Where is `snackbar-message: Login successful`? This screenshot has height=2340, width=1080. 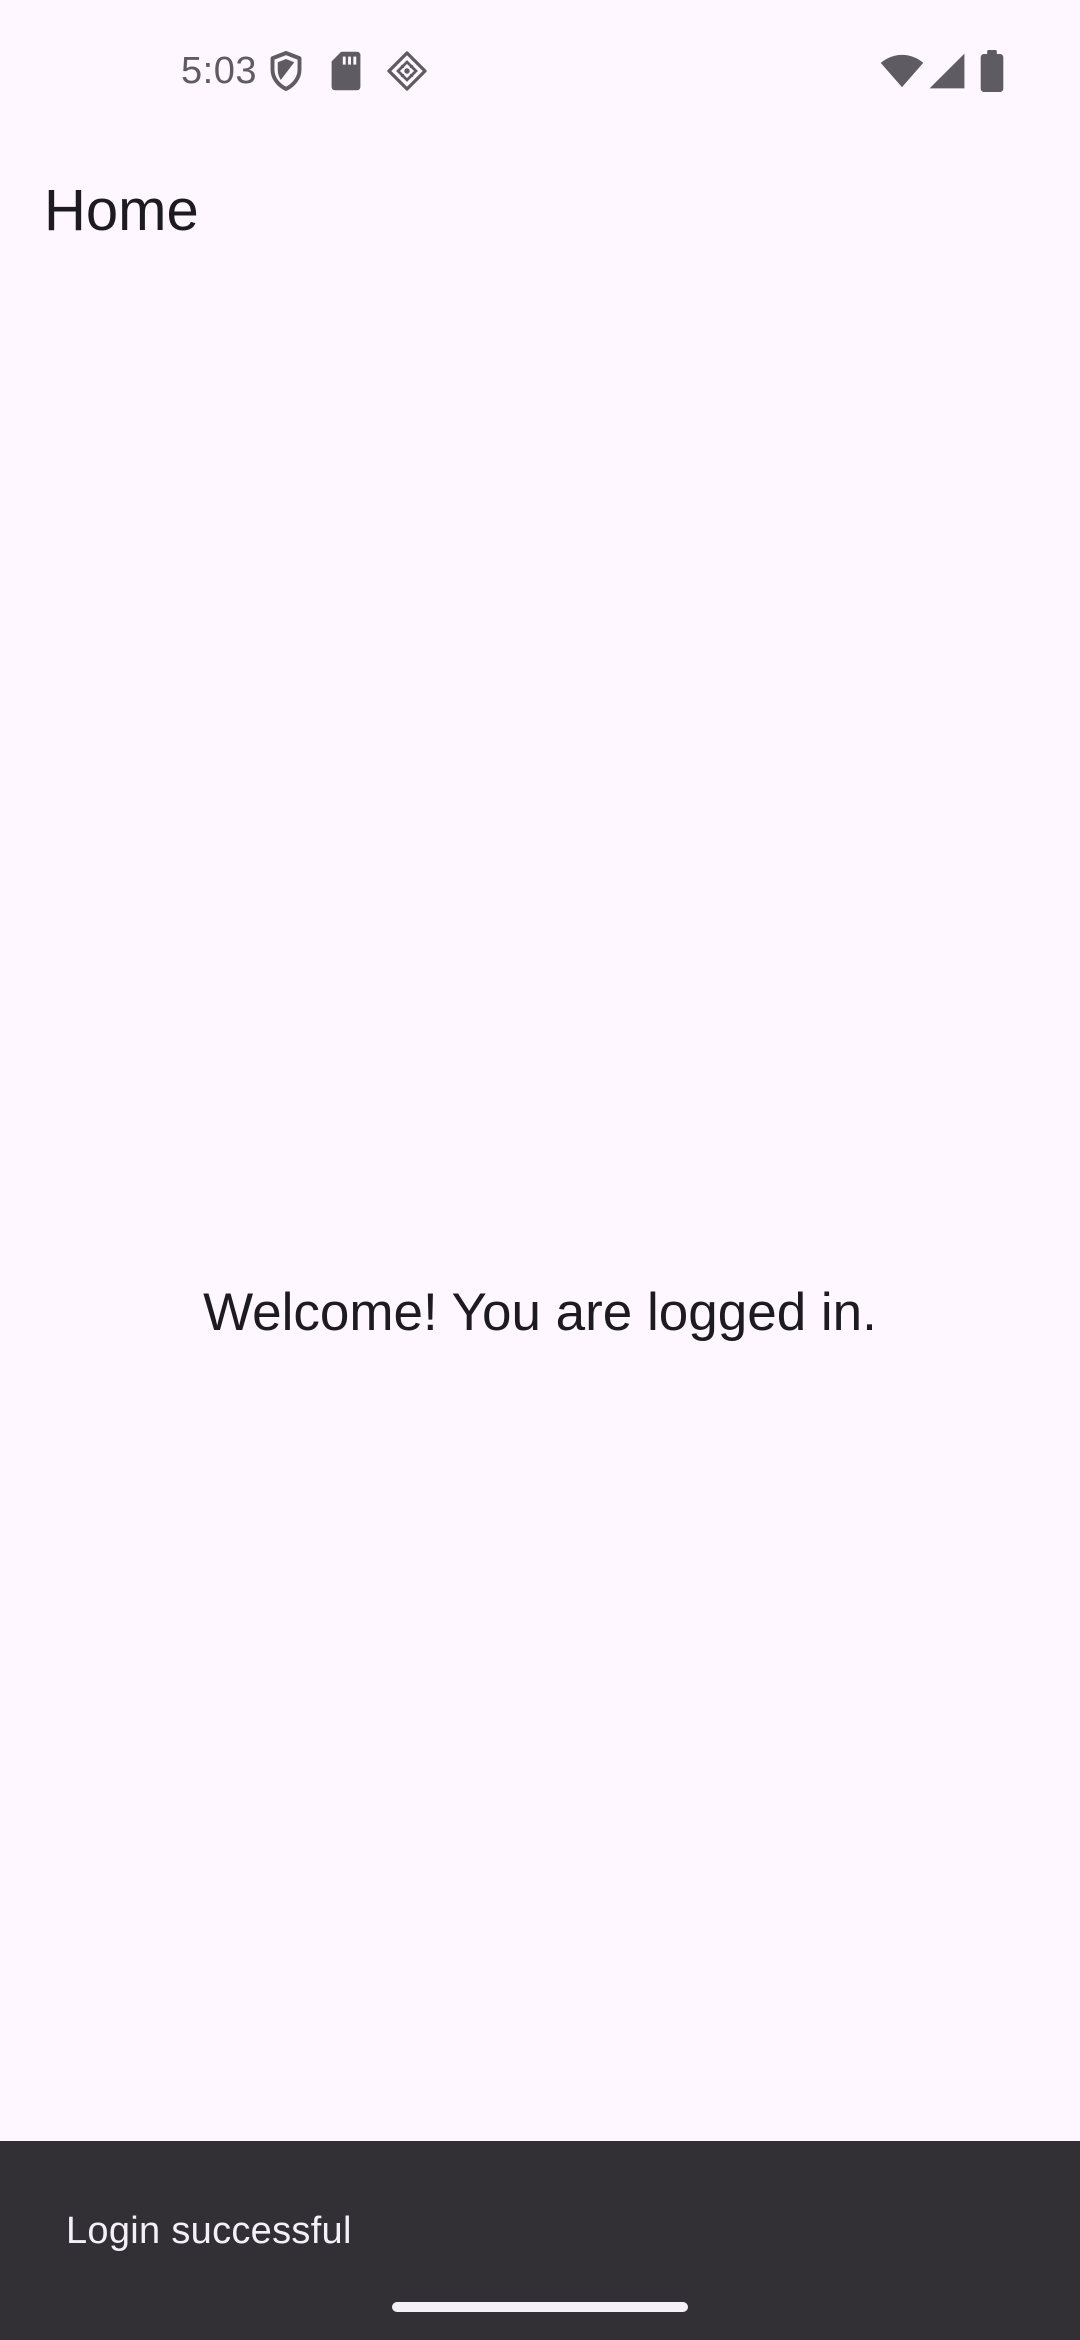
snackbar-message: Login successful is located at coordinates (209, 2231).